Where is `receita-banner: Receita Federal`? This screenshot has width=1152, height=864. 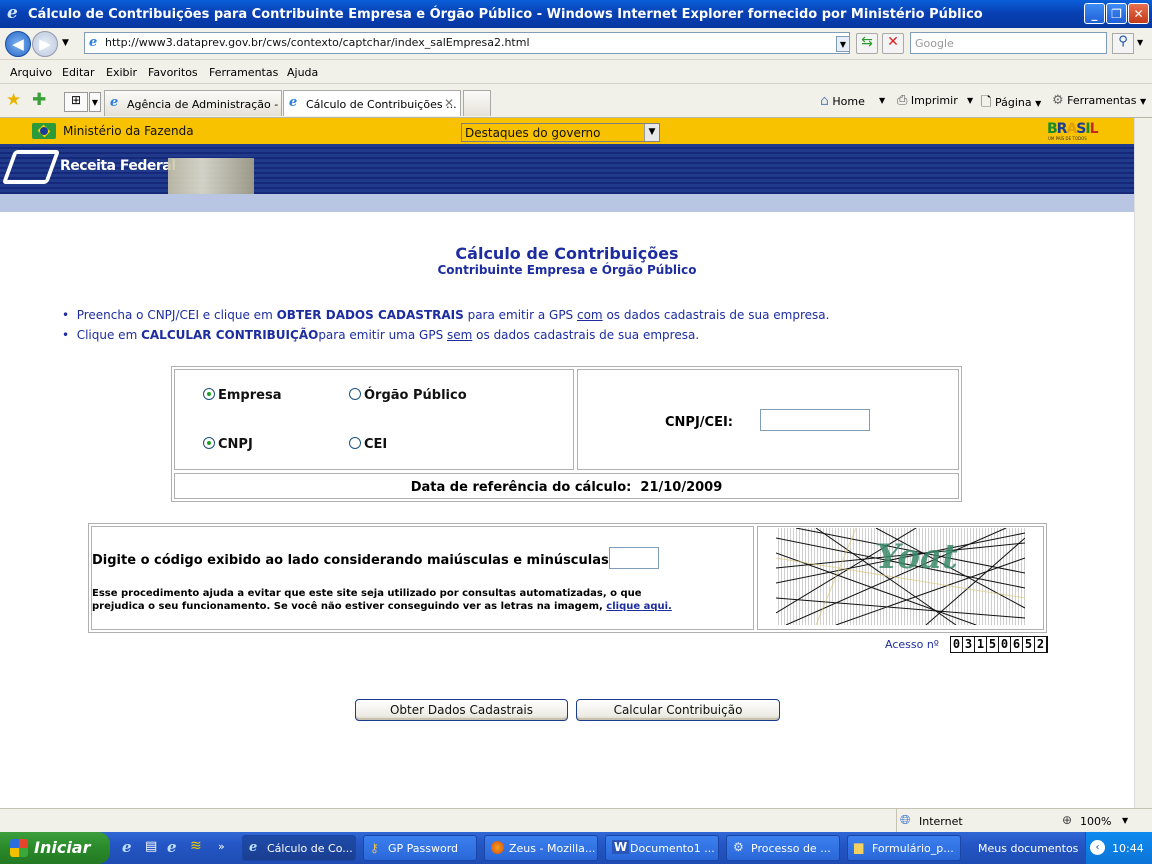
receita-banner: Receita Federal is located at coordinates (567, 169).